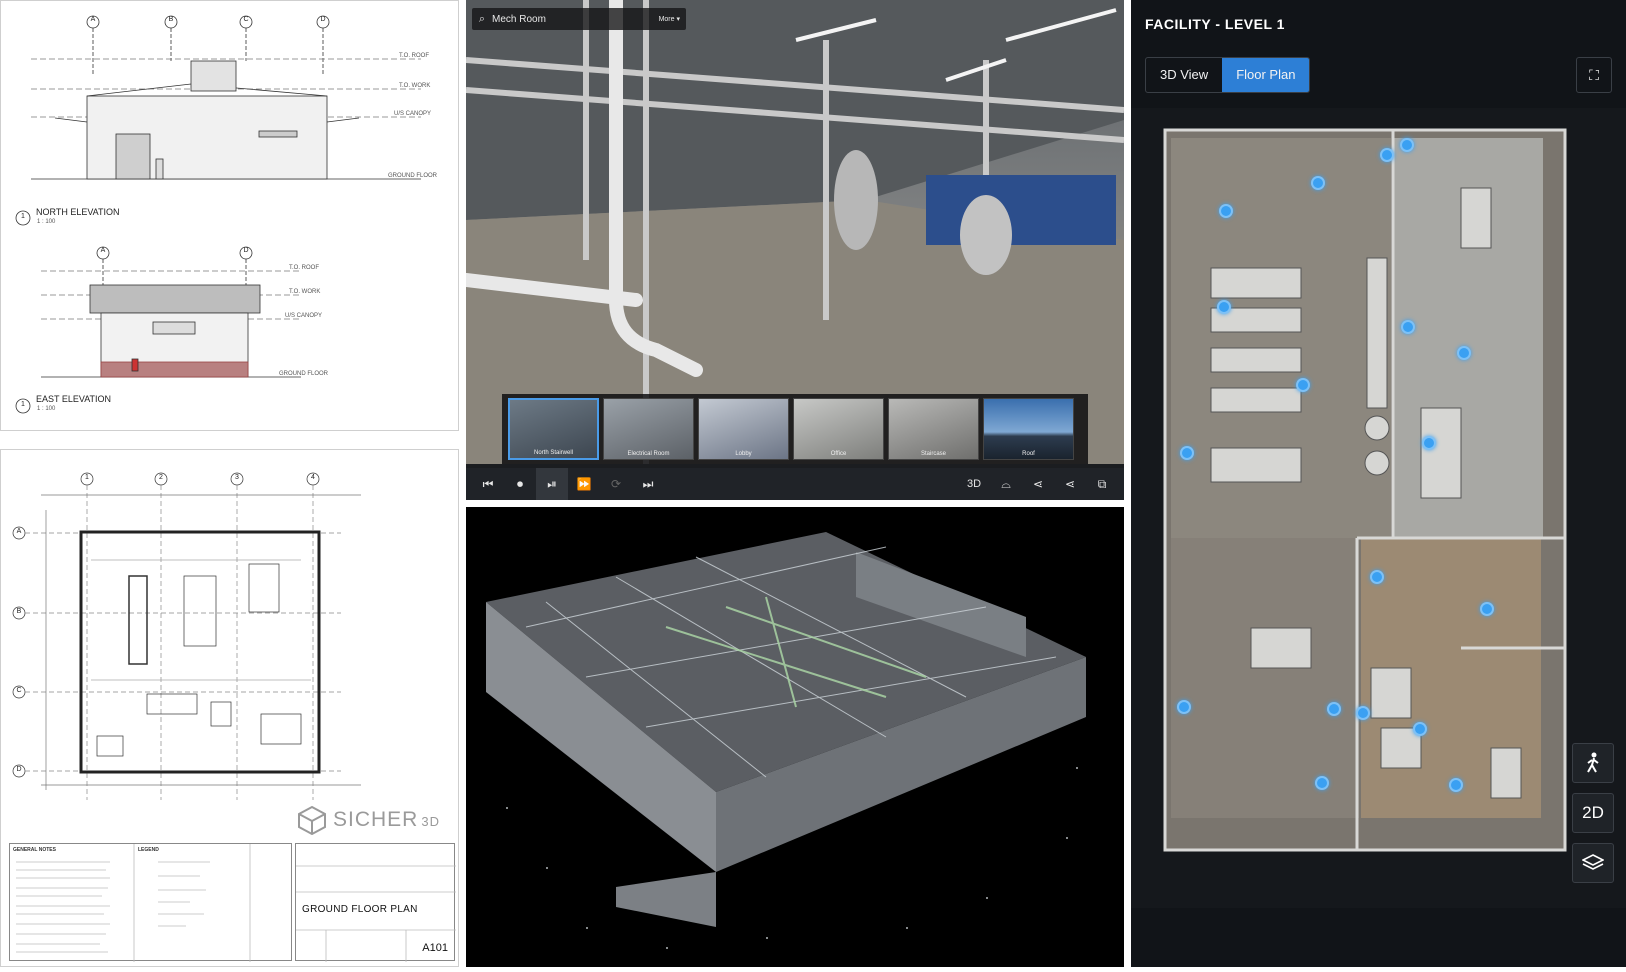 This screenshot has width=1626, height=972. What do you see at coordinates (838, 454) in the screenshot?
I see `thumbnail-label: Office` at bounding box center [838, 454].